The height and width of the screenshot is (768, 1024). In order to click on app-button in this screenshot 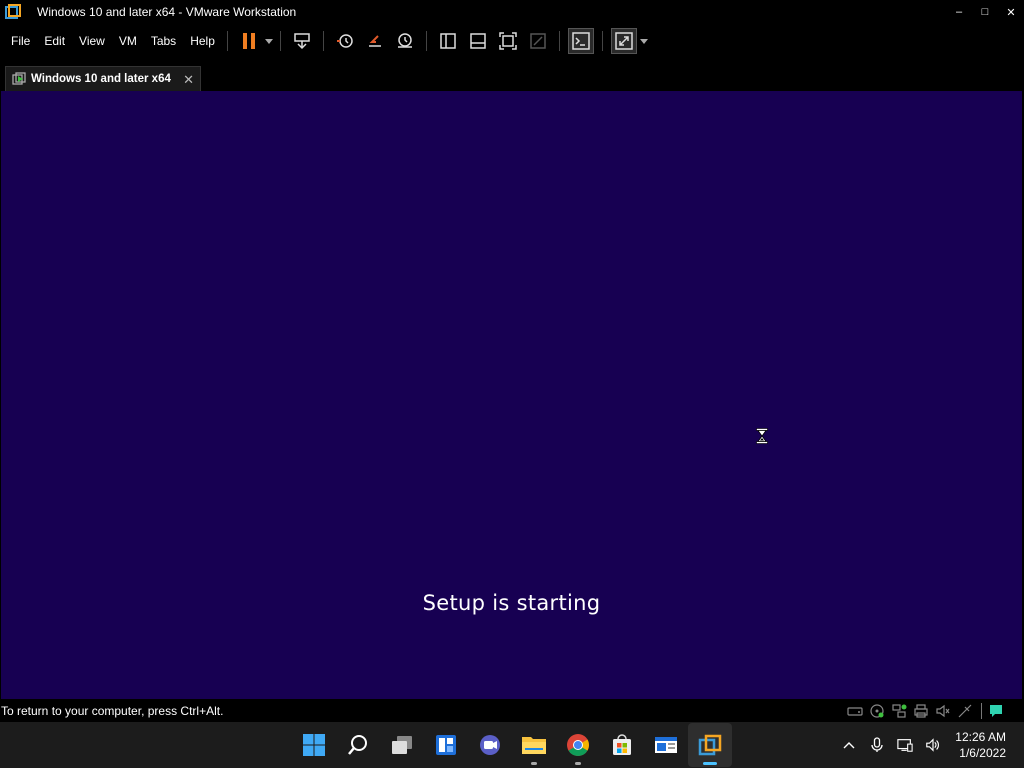, I will do `click(666, 745)`.